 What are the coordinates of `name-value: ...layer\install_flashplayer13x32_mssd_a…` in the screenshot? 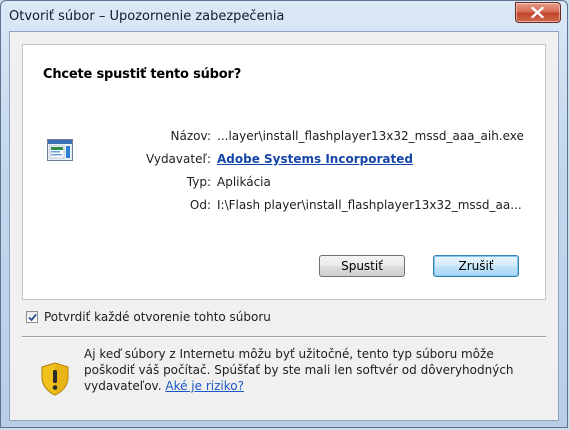 It's located at (370, 136).